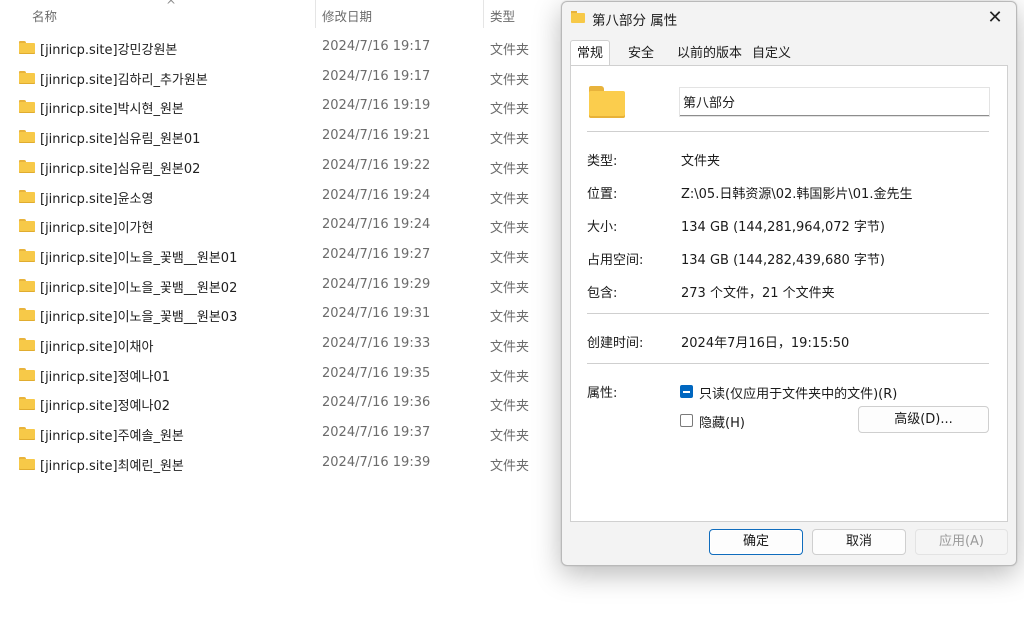  I want to click on tab-customize: 自定义, so click(771, 54).